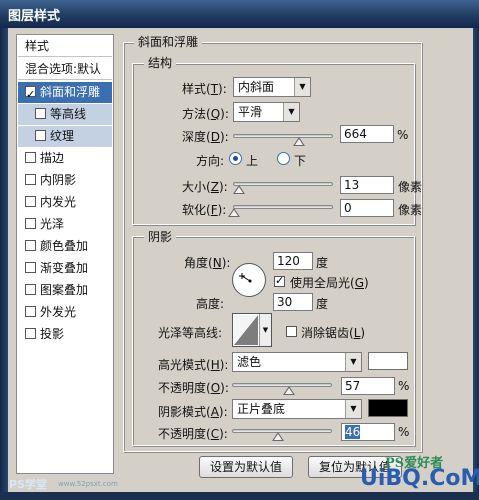 Image resolution: width=479 pixels, height=500 pixels. I want to click on size-input: 13, so click(367, 185).